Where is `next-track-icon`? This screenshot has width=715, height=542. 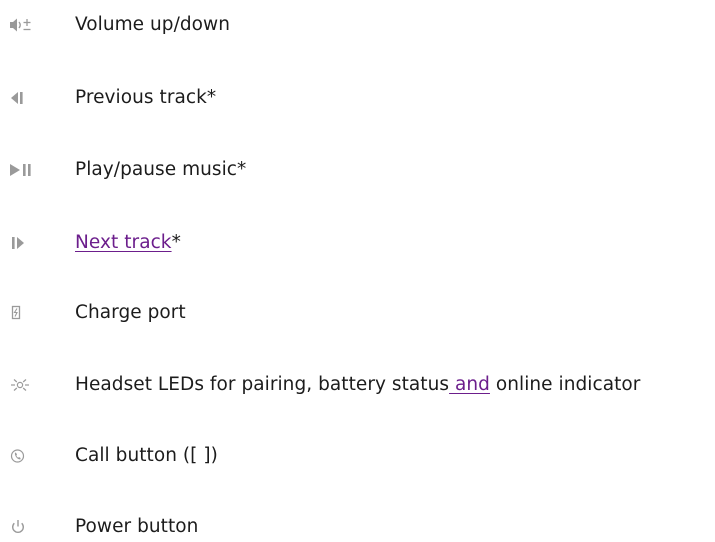 next-track-icon is located at coordinates (25, 243).